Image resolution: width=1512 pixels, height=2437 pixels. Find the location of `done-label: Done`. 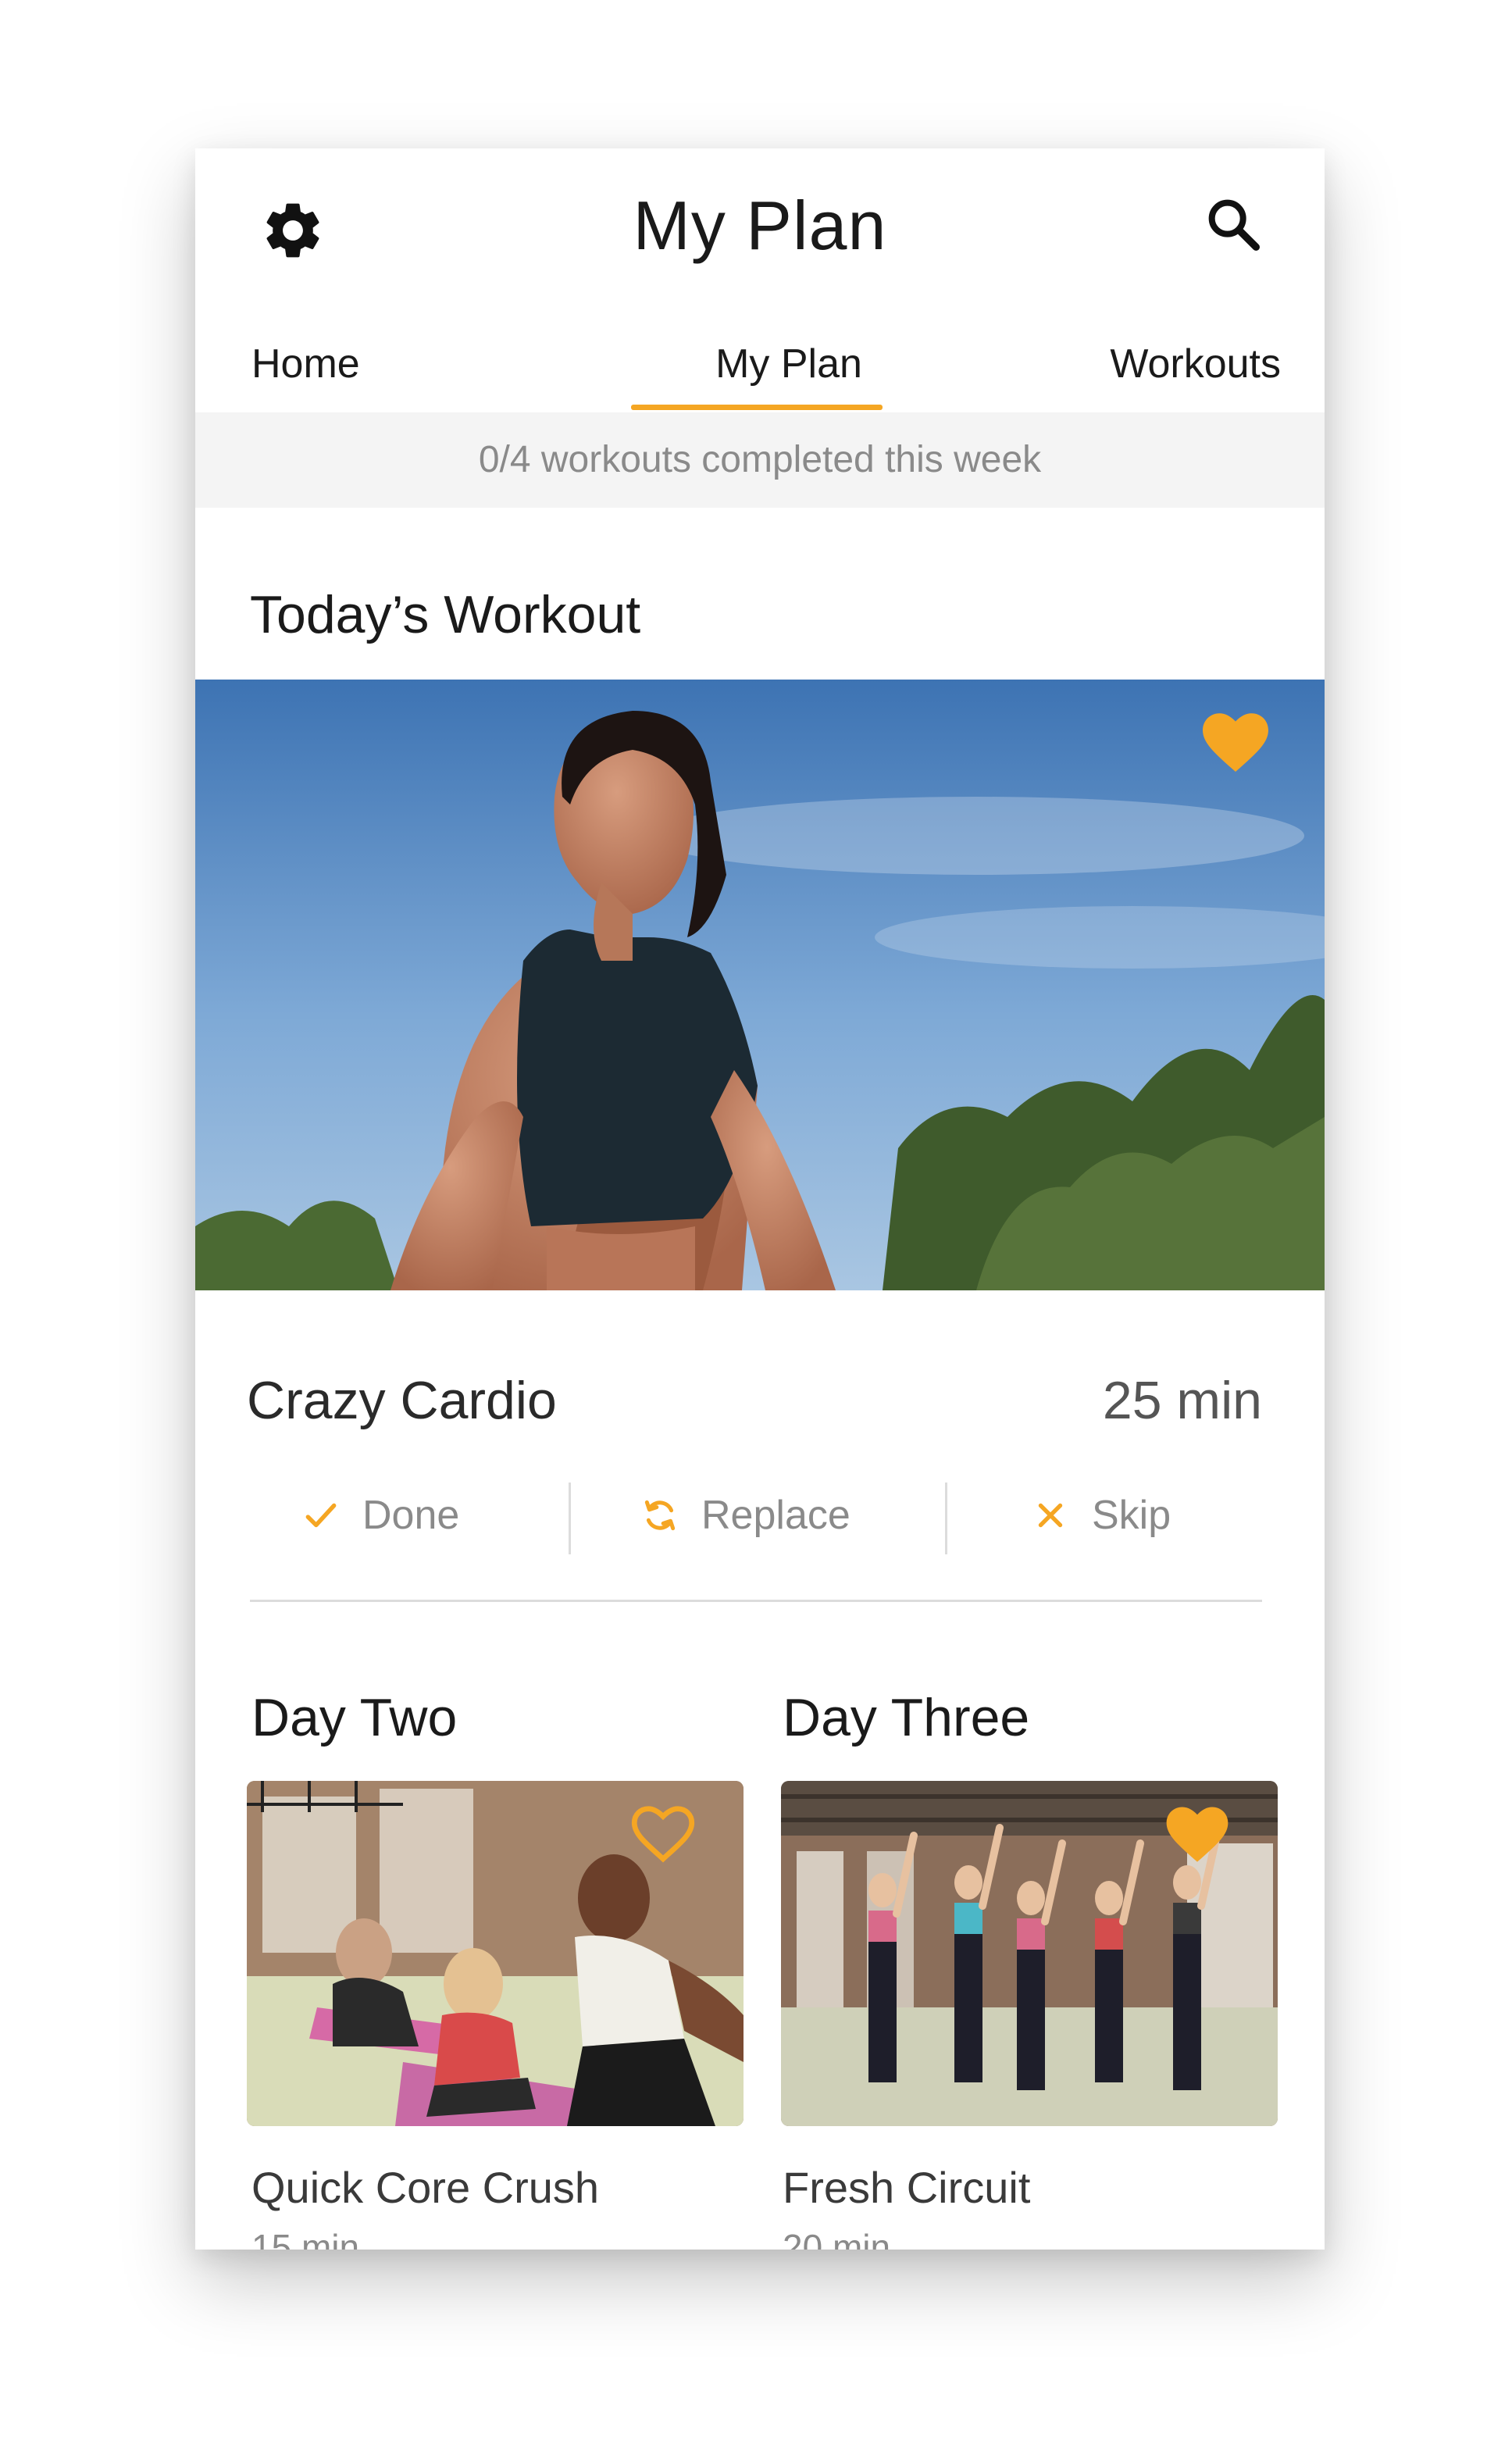

done-label: Done is located at coordinates (411, 1515).